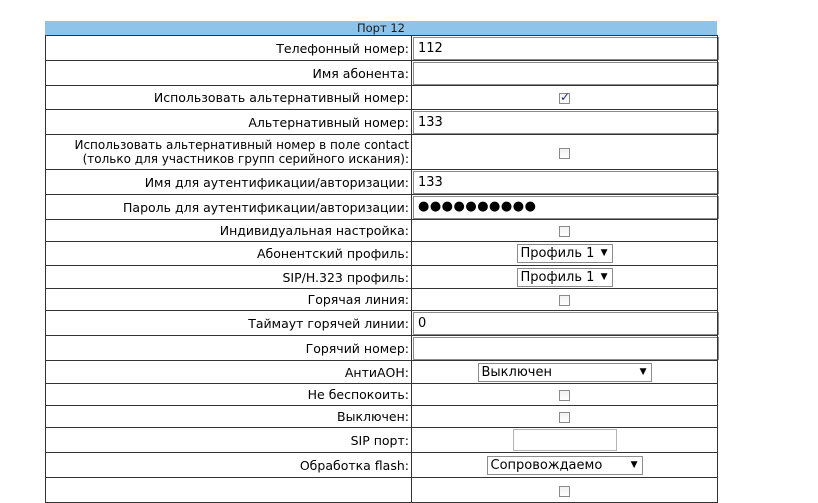 This screenshot has width=818, height=503. I want to click on row-anti-aon: АнтиАОН: Выключен ▼, so click(381, 372).